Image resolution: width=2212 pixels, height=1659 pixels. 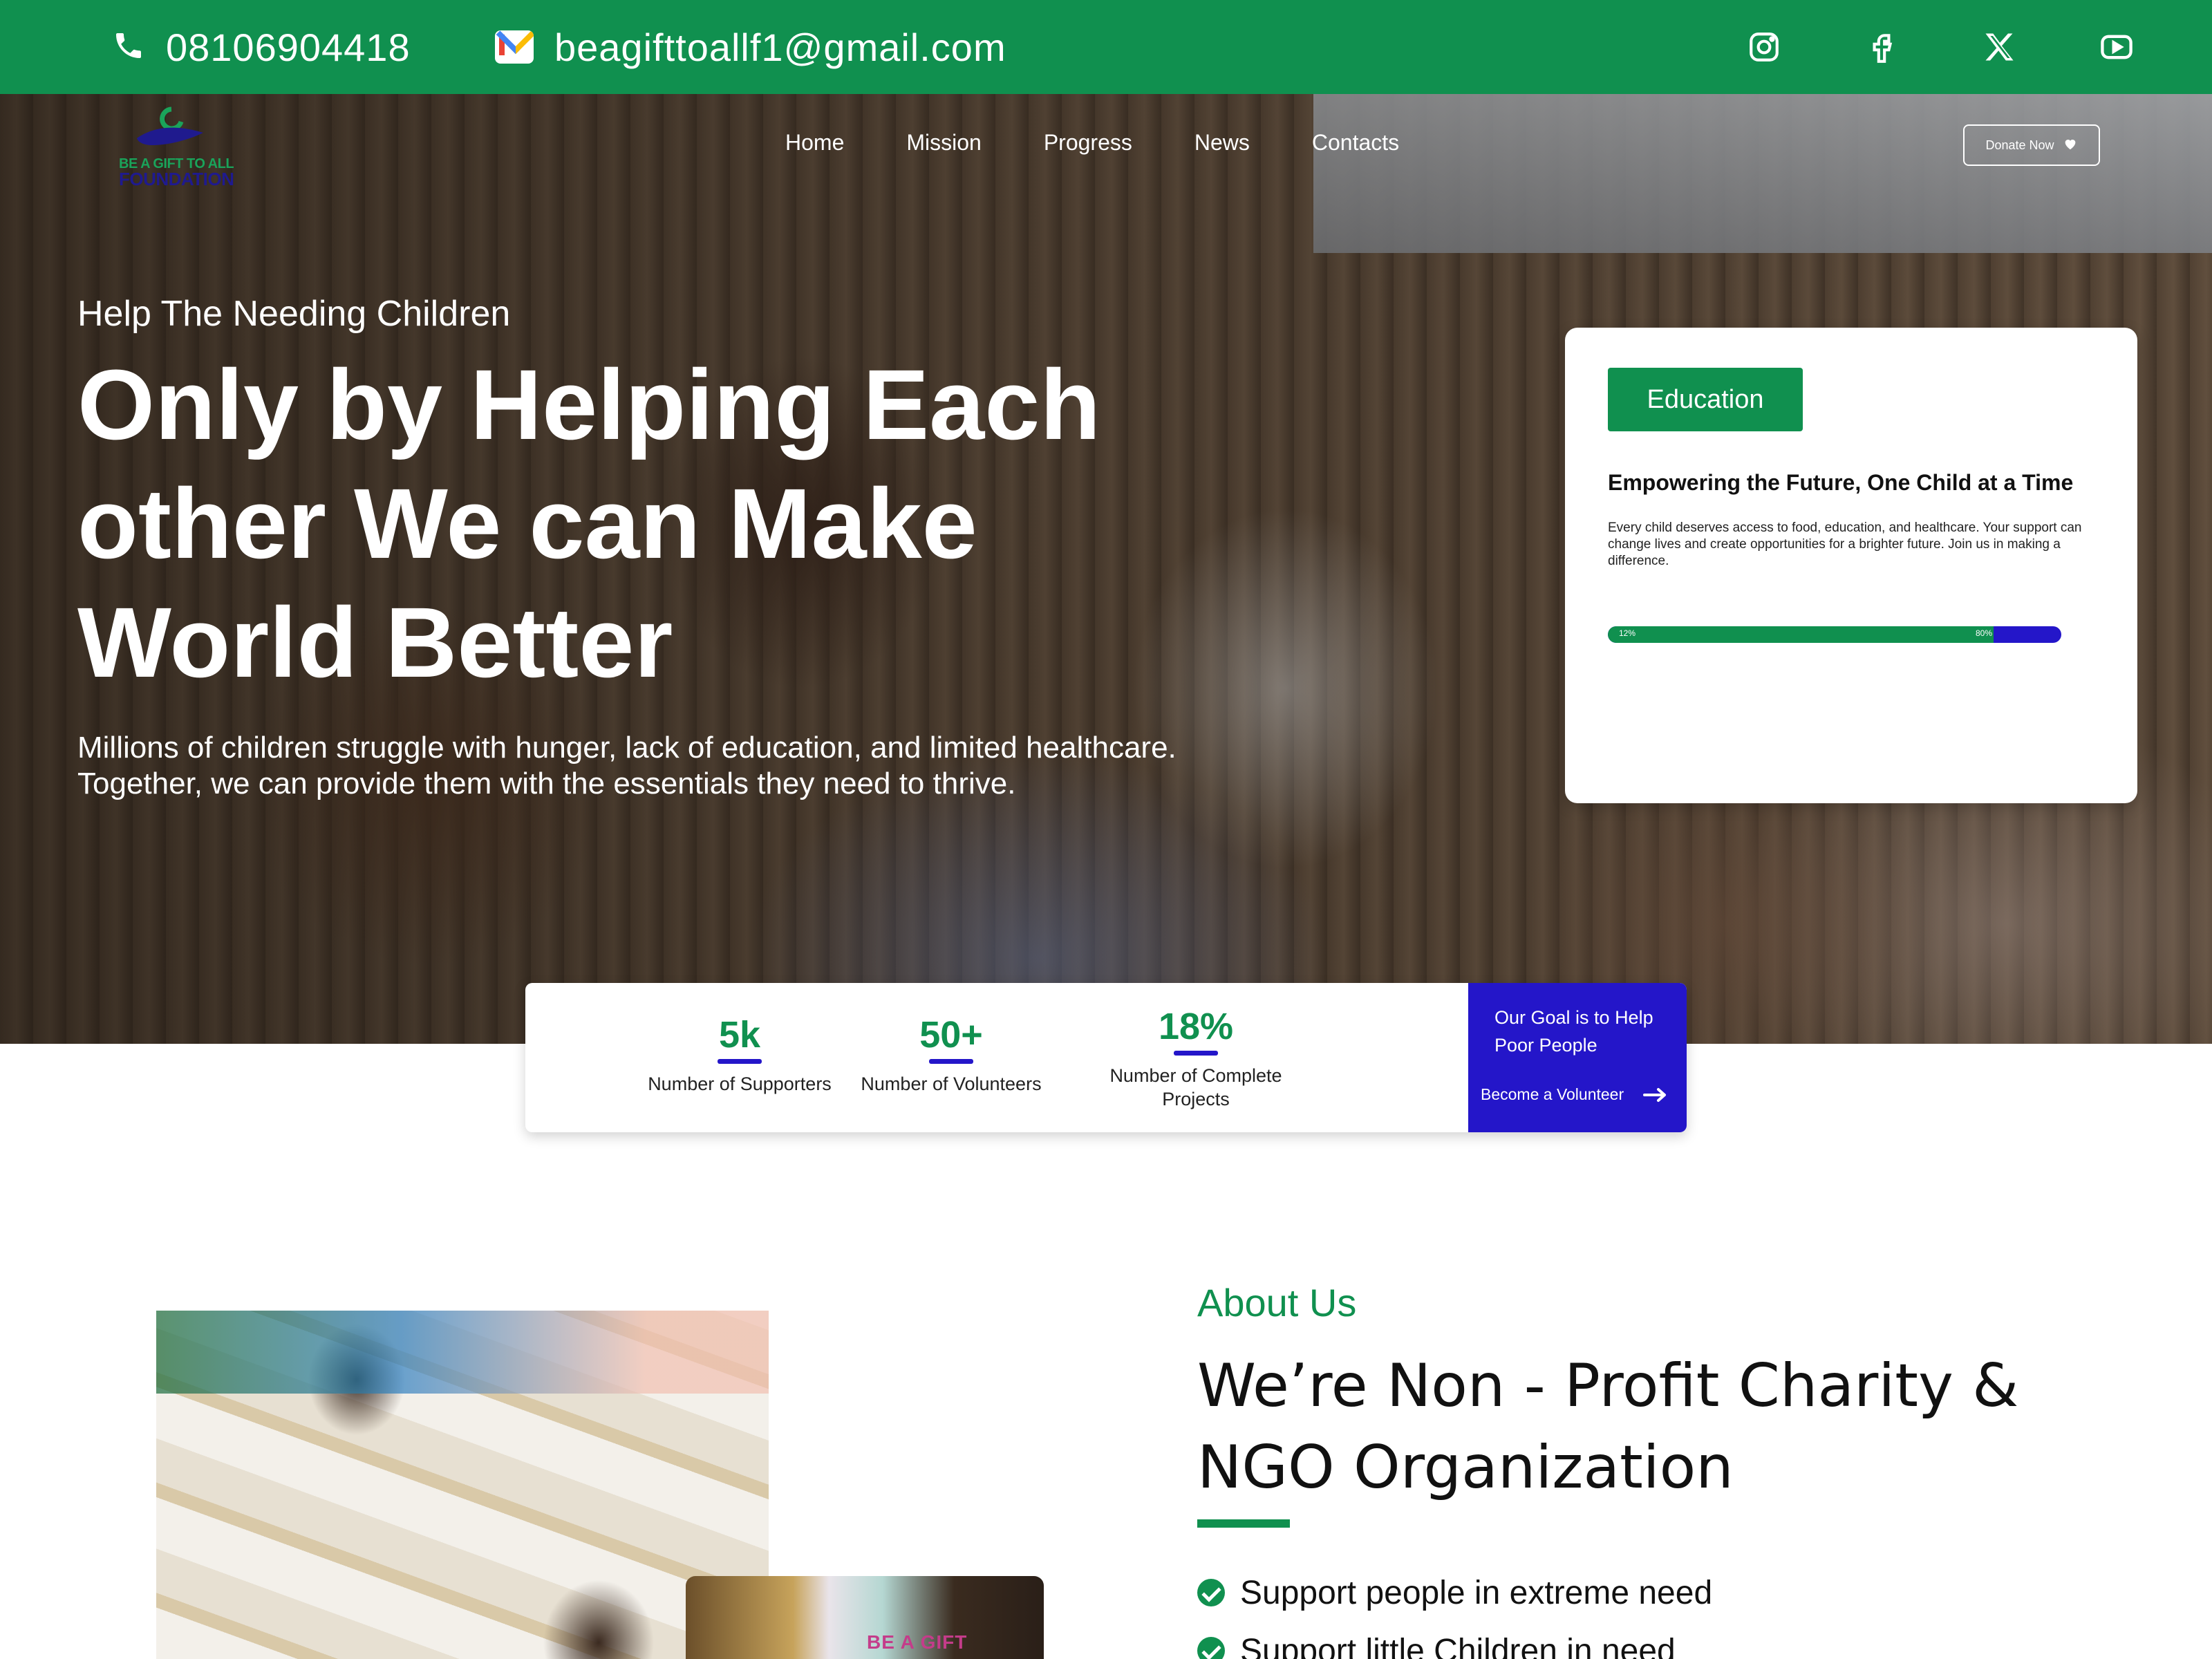 I want to click on nav-contacts: Contacts, so click(x=1356, y=143).